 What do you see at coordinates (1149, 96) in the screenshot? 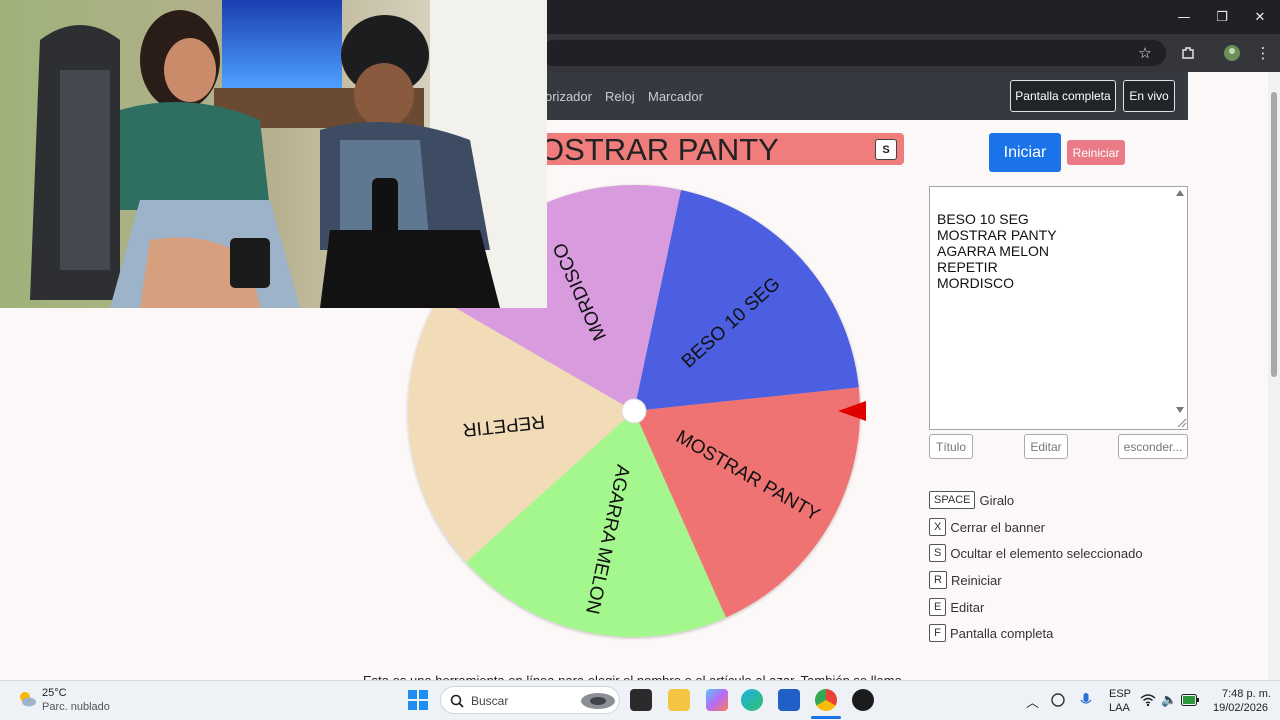
I see `live-button: En vivo` at bounding box center [1149, 96].